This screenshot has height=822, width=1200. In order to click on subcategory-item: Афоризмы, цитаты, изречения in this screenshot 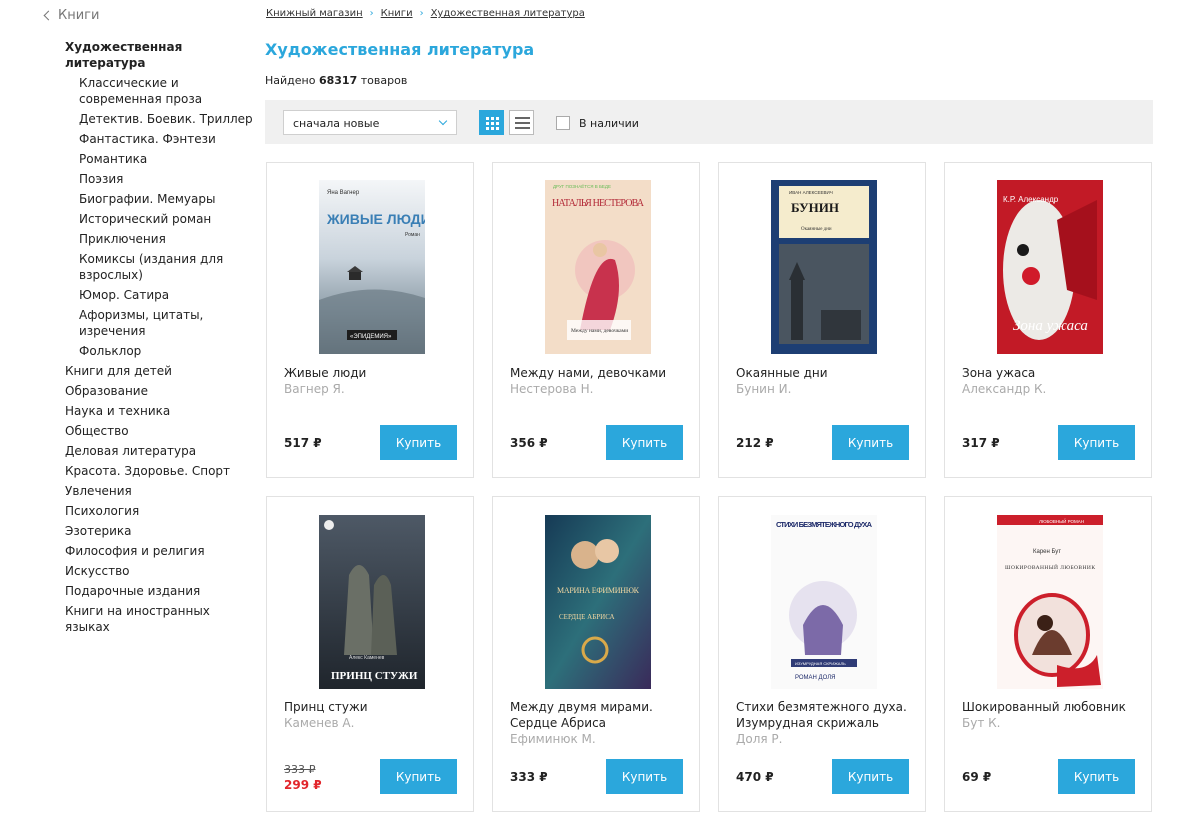, I will do `click(160, 323)`.